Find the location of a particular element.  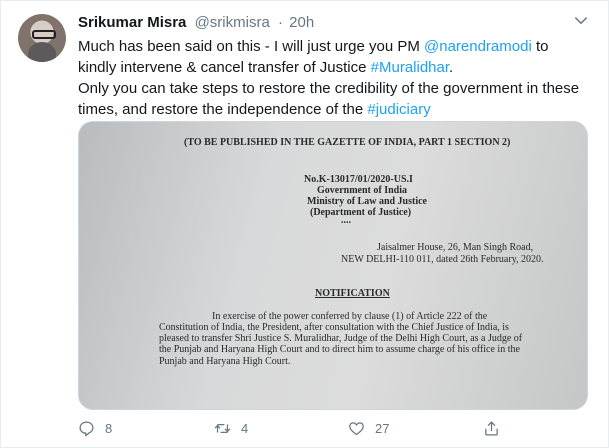

share-button is located at coordinates (496, 428).